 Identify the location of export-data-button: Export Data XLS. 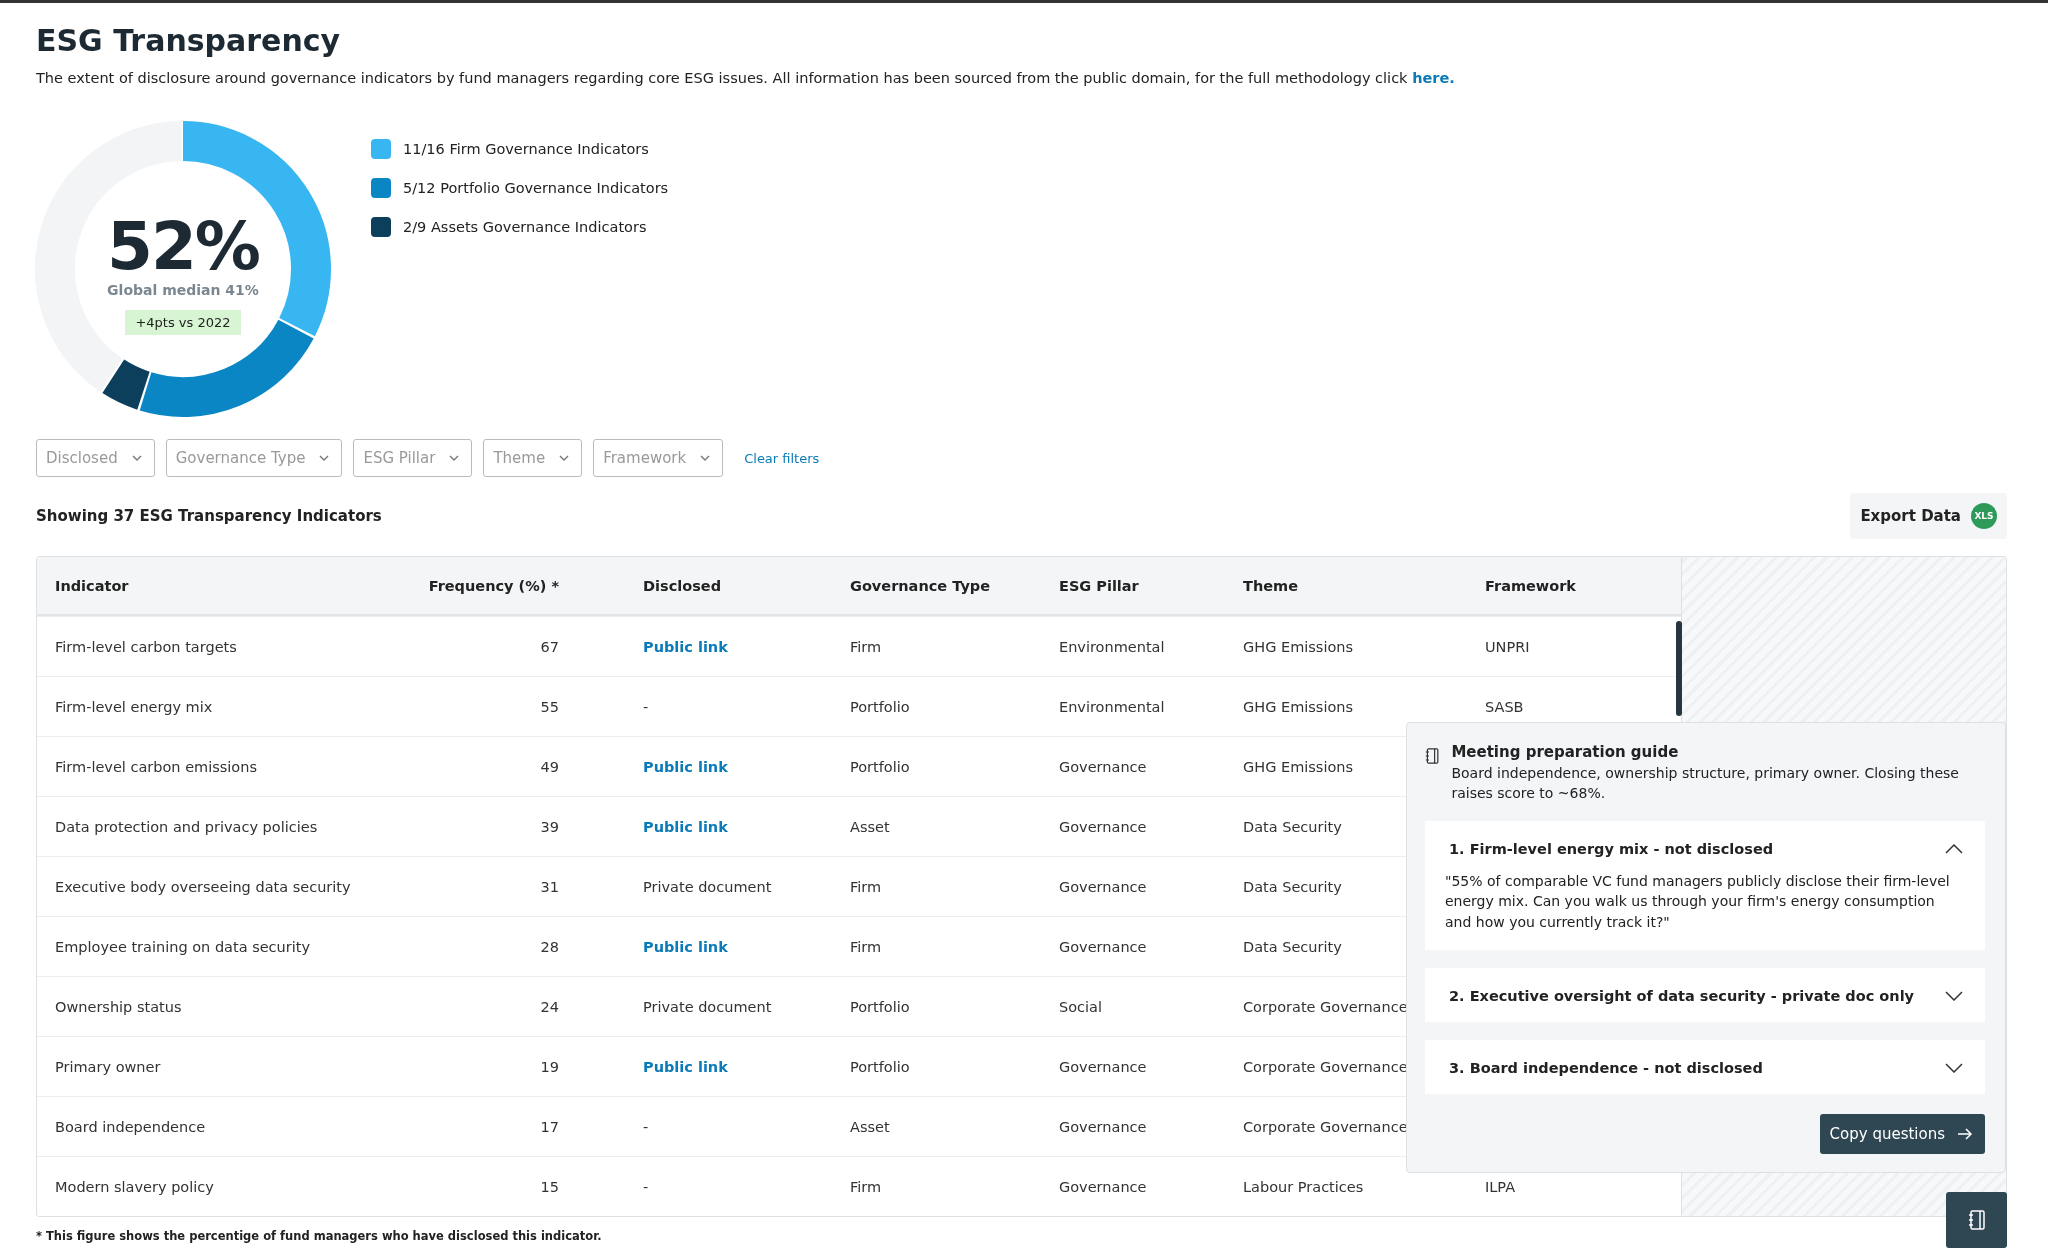
(1928, 516).